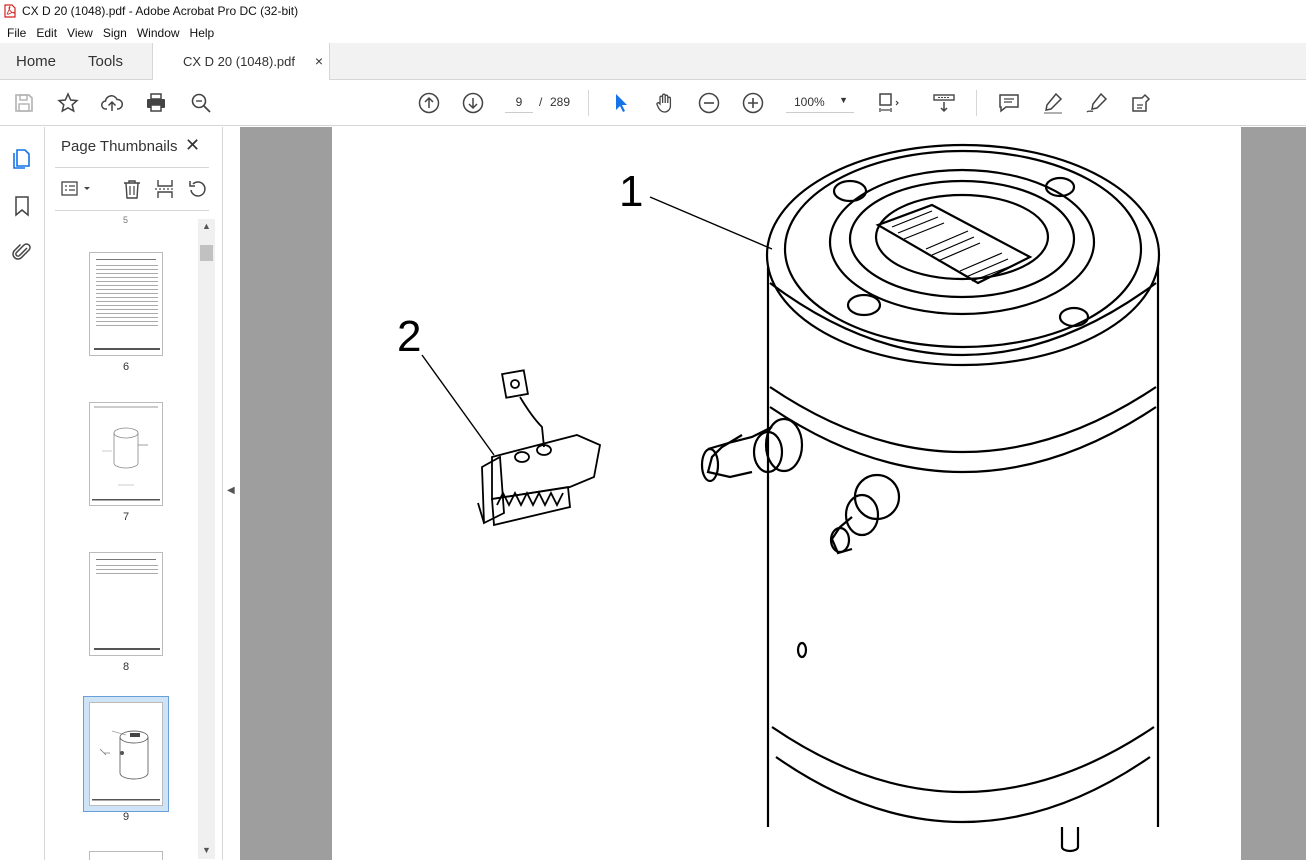  Describe the element at coordinates (519, 102) in the screenshot. I see `page-number-input` at that location.